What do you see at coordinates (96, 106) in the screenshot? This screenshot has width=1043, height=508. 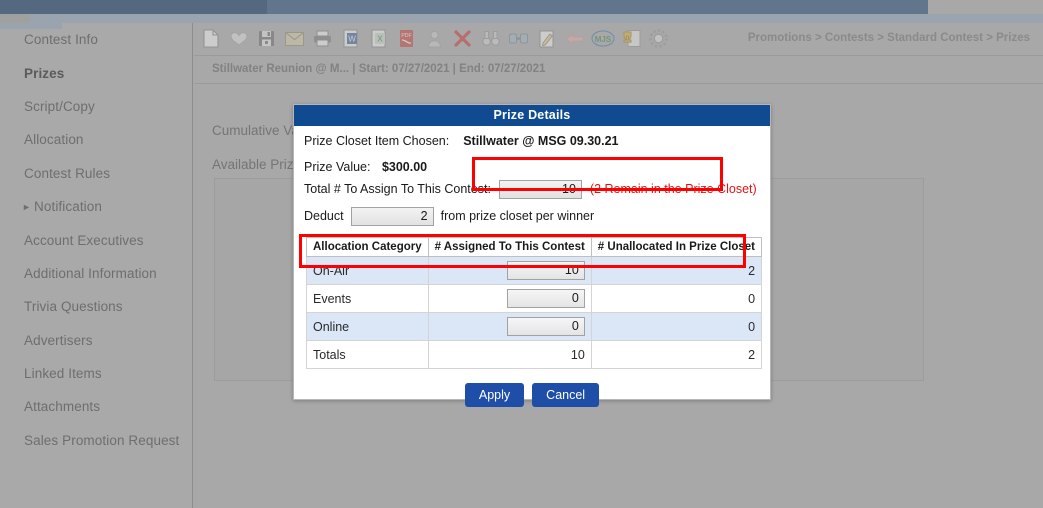 I see `sidebar-item-script-copy: Script/Copy` at bounding box center [96, 106].